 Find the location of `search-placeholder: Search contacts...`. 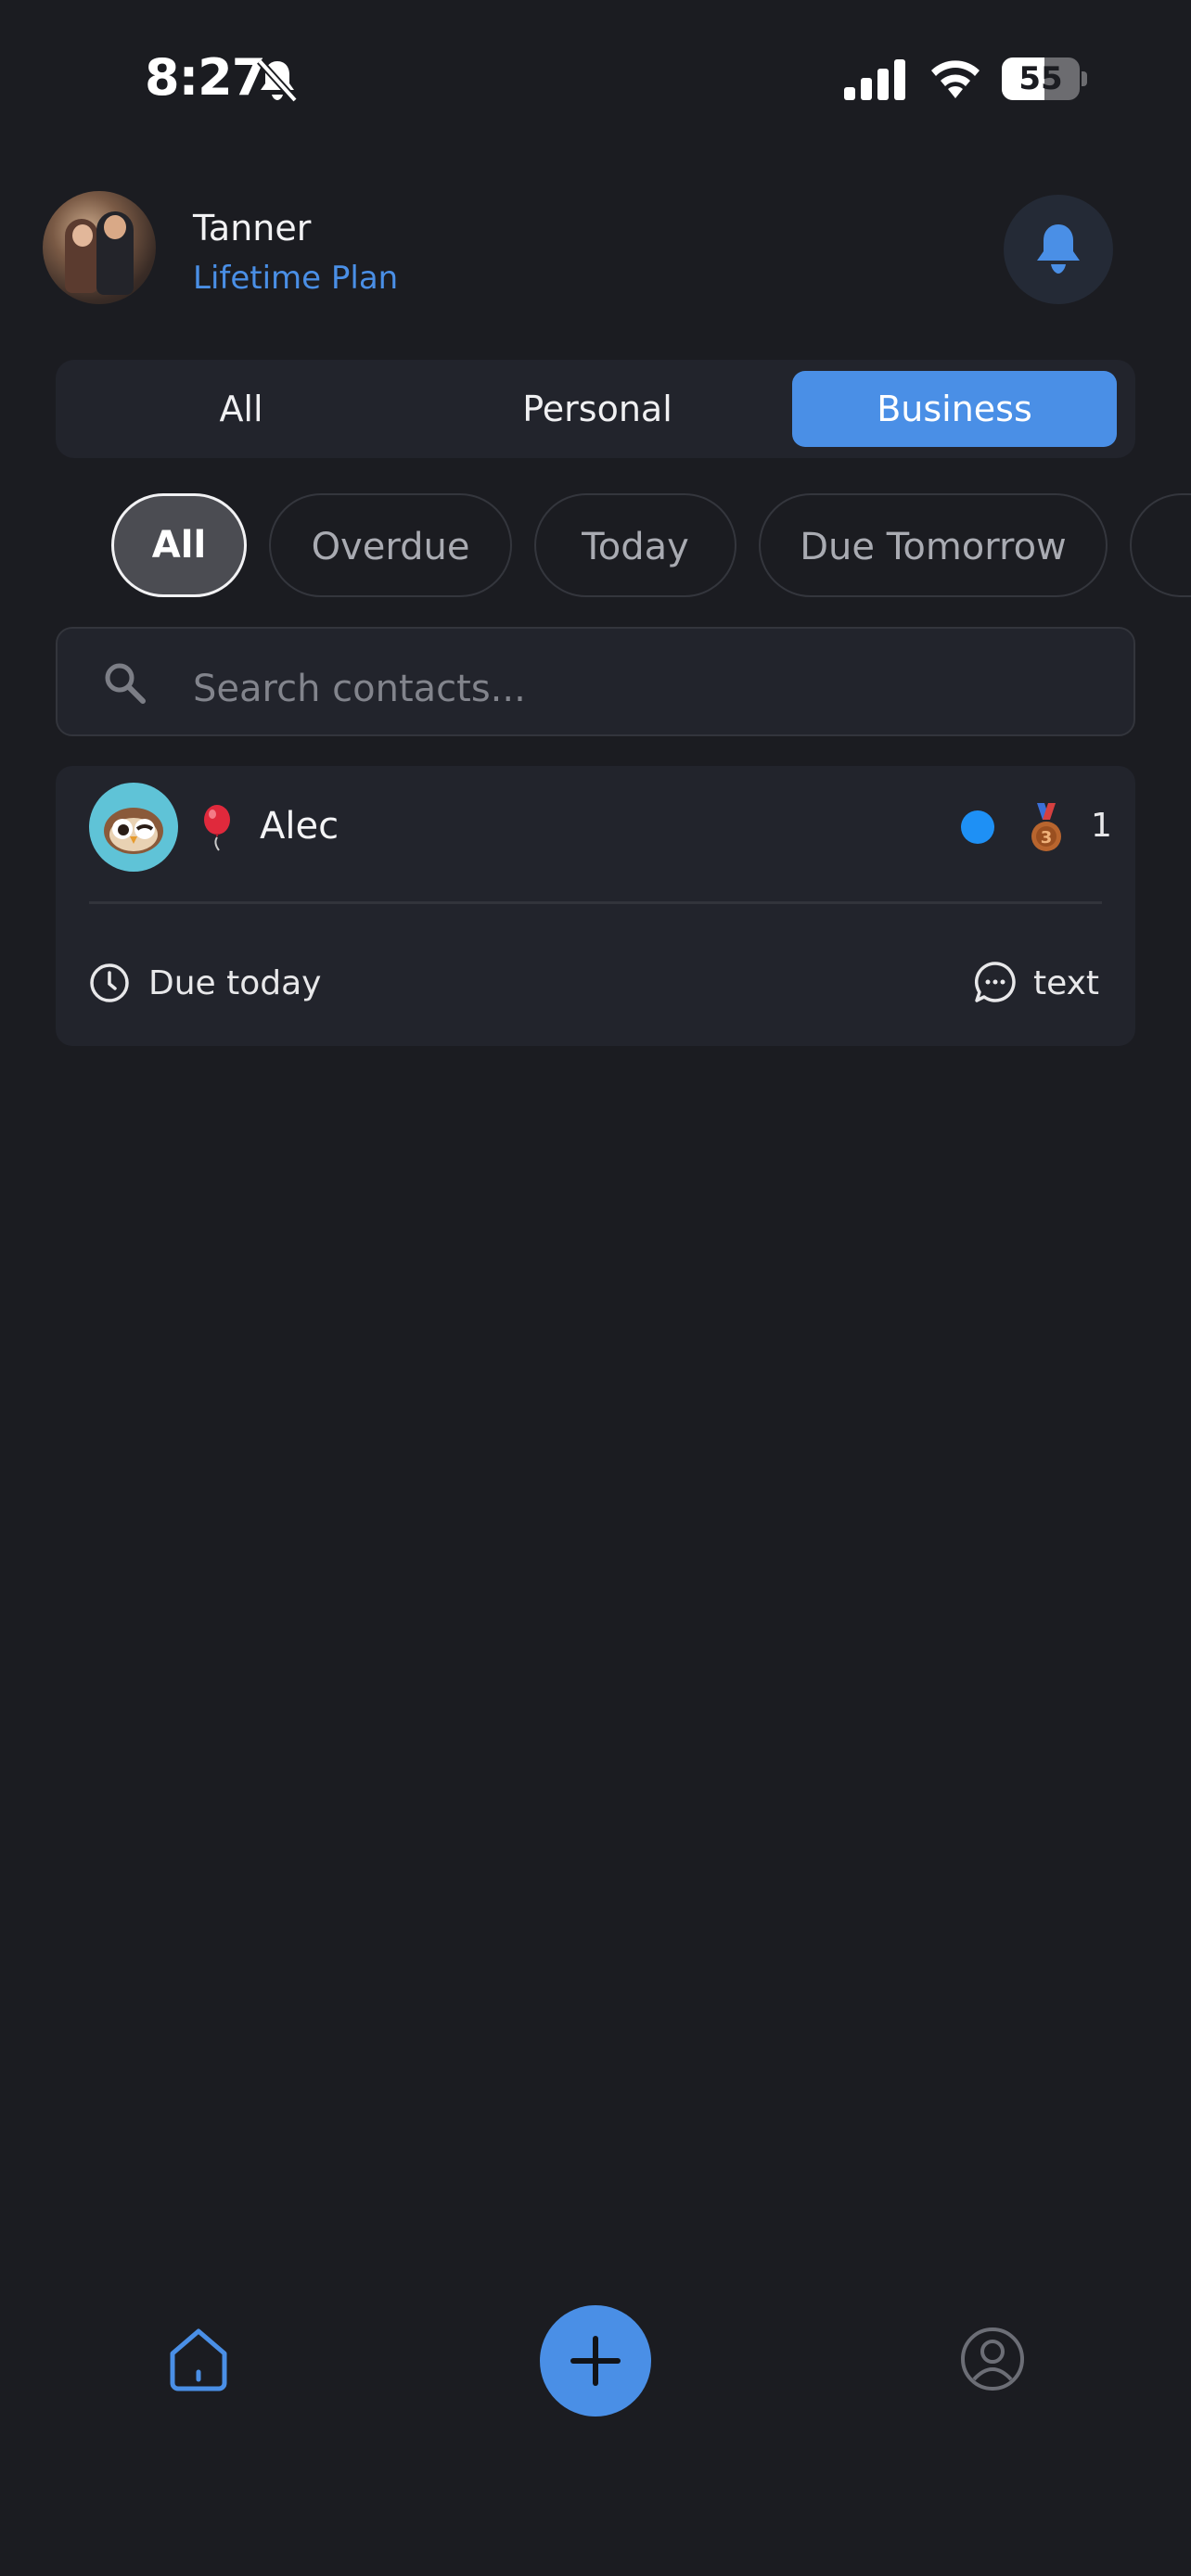

search-placeholder: Search contacts... is located at coordinates (360, 689).